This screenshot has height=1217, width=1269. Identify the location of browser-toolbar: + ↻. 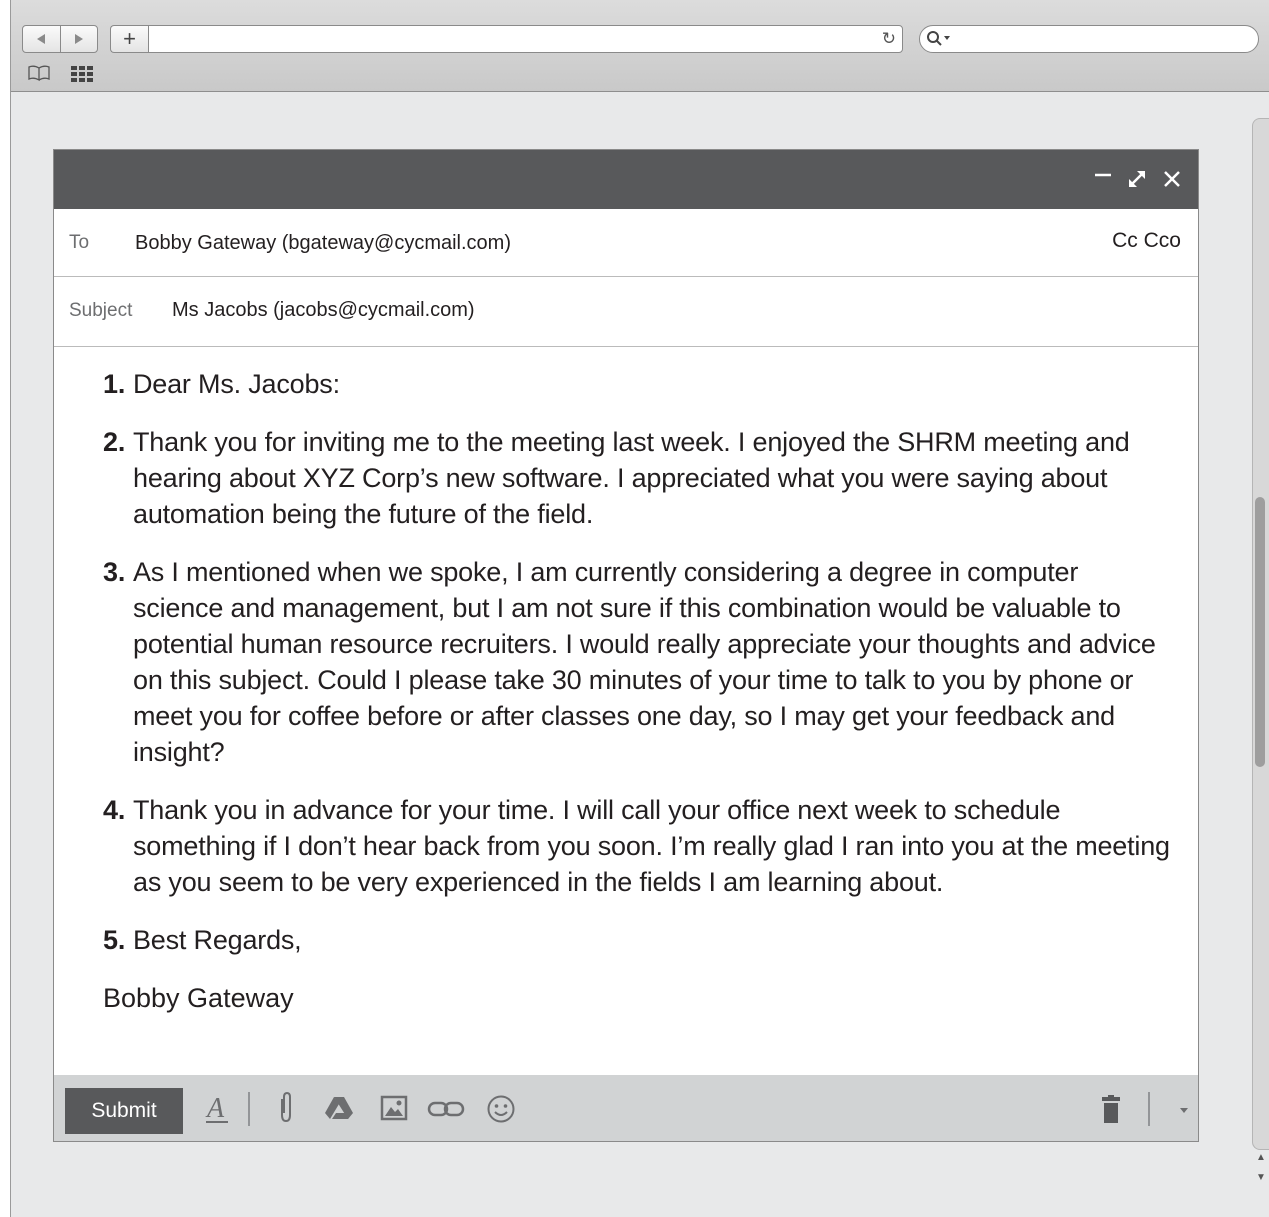
(640, 46).